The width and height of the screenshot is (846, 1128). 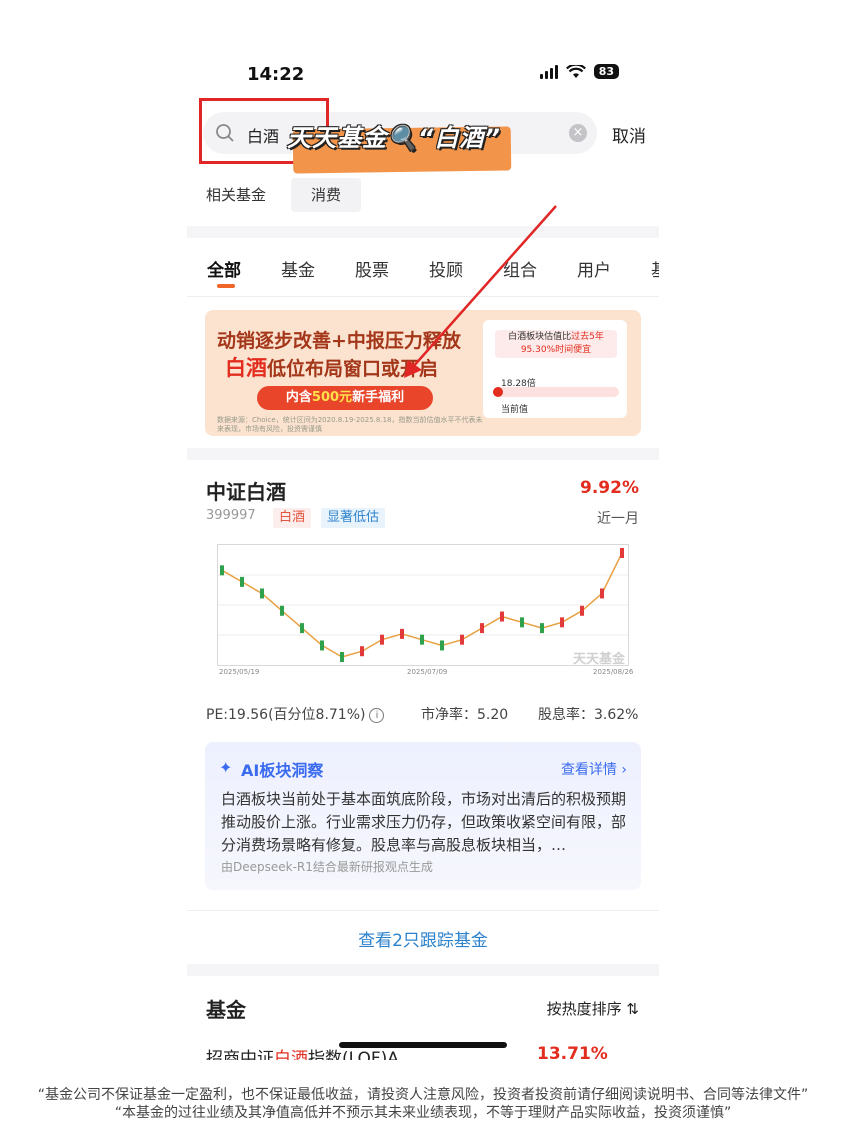 I want to click on pe-value: PE:19.56(百分位8.71%), so click(x=286, y=715).